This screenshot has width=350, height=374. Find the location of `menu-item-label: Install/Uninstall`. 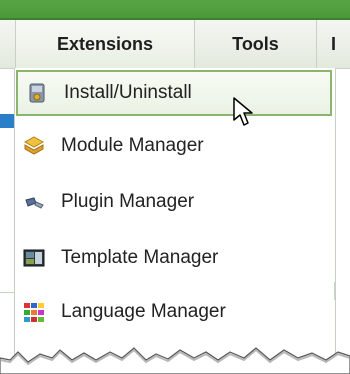

menu-item-label: Install/Uninstall is located at coordinates (128, 92).